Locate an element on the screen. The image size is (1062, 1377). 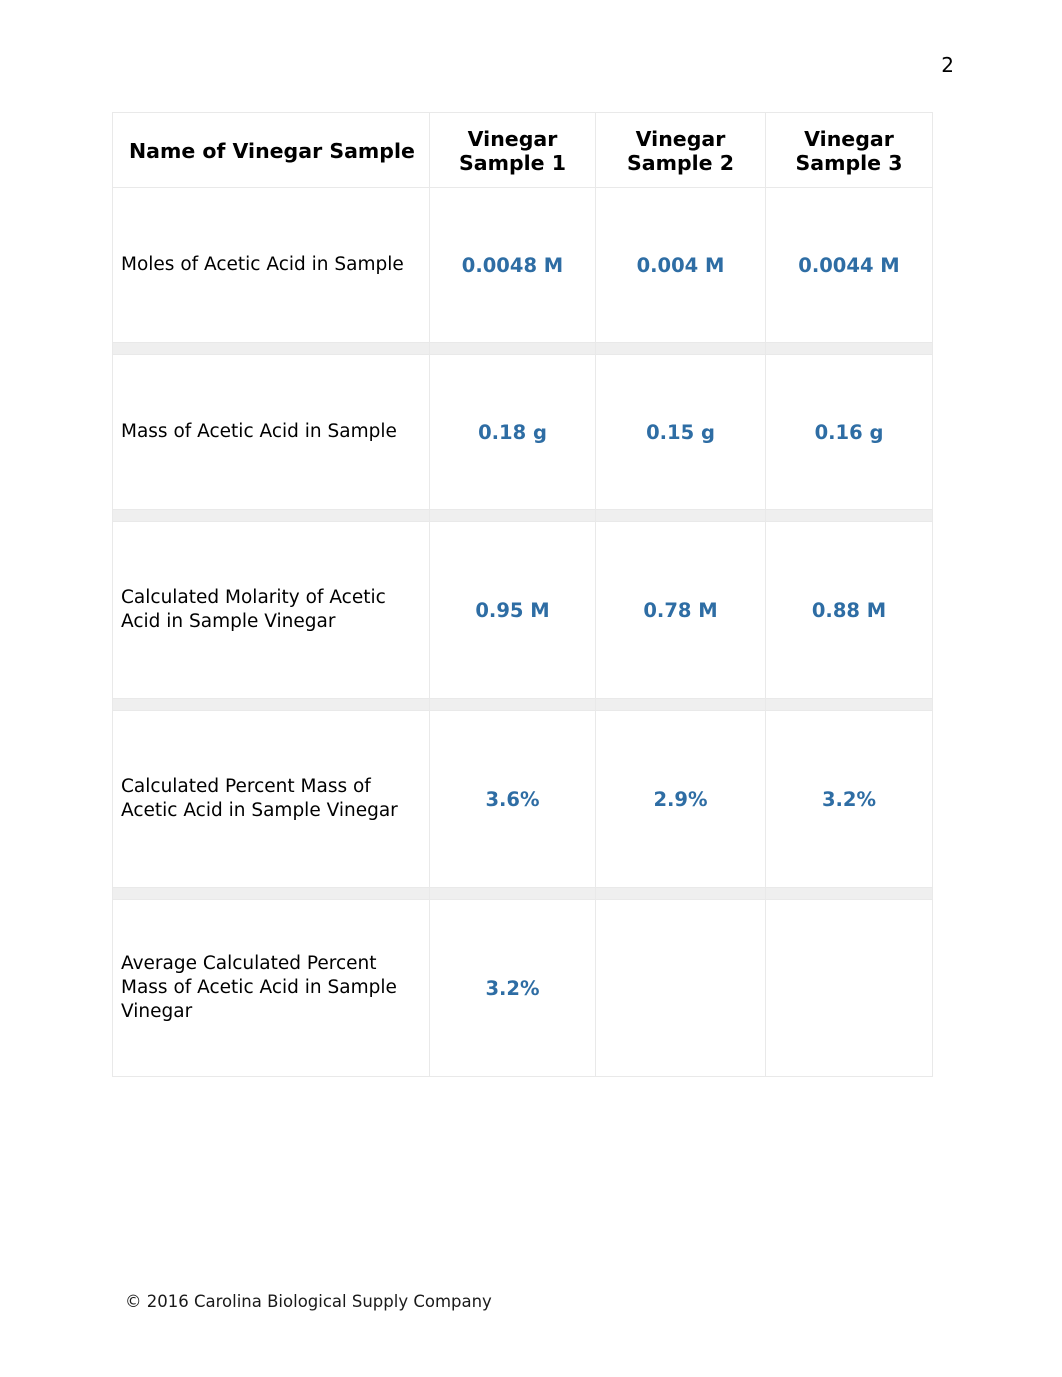
row-label: Mass of Acetic Acid in Sample is located at coordinates (271, 432).